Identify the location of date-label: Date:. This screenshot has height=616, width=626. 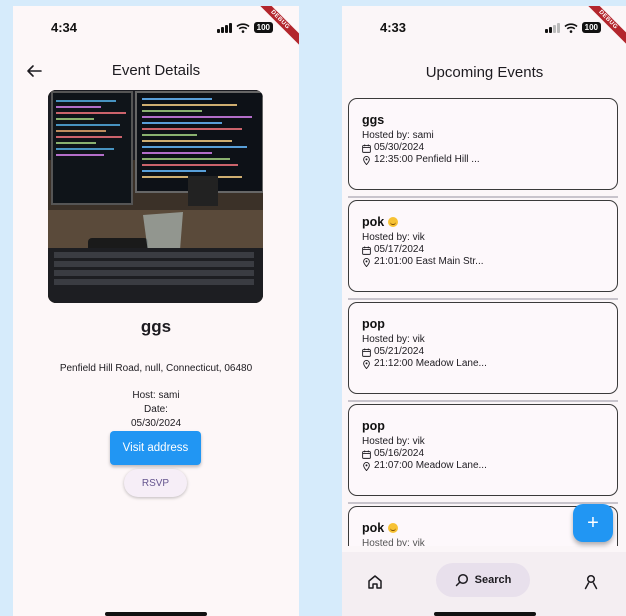
(156, 409).